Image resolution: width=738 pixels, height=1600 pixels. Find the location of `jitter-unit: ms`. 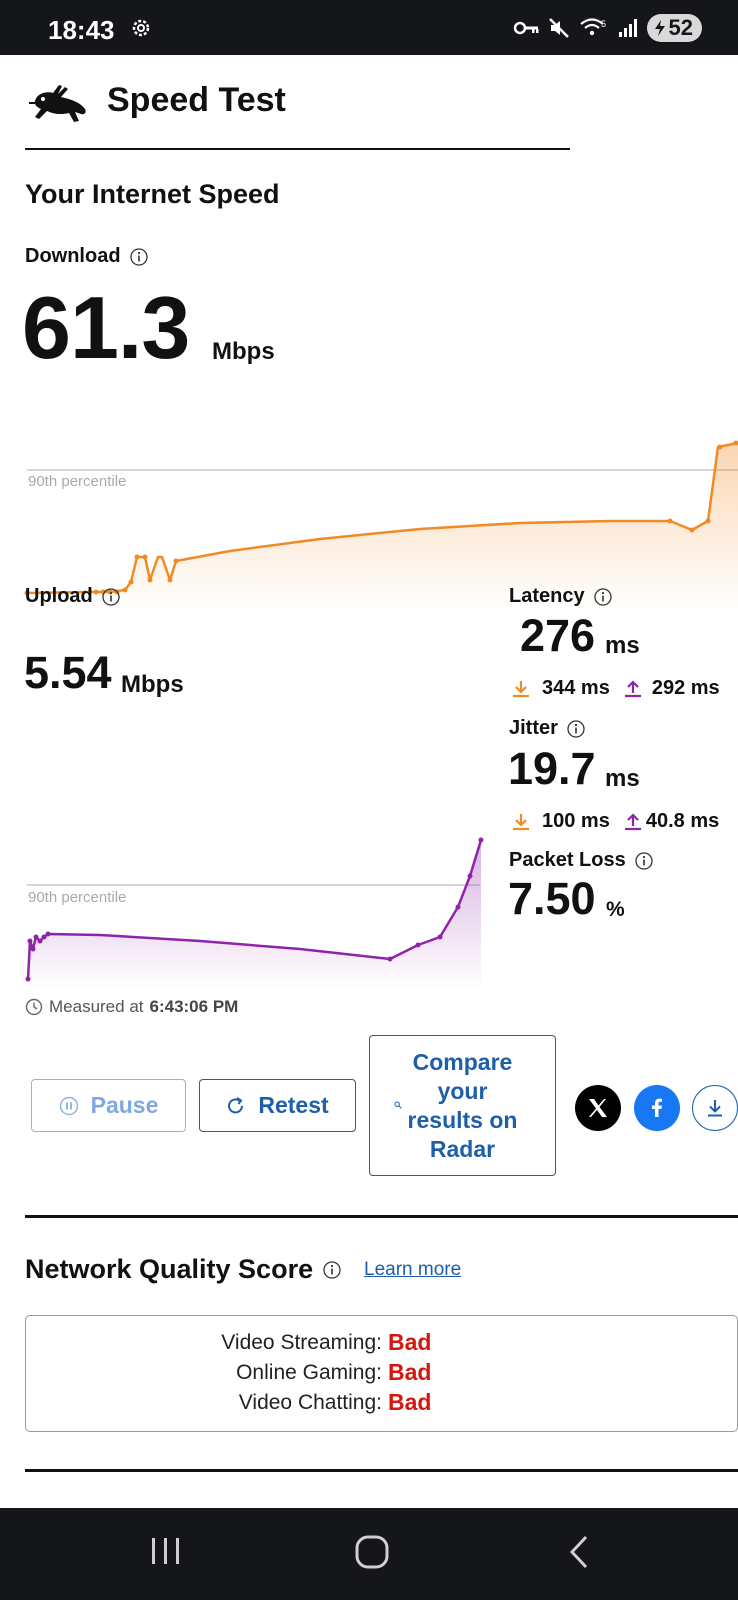

jitter-unit: ms is located at coordinates (622, 778).